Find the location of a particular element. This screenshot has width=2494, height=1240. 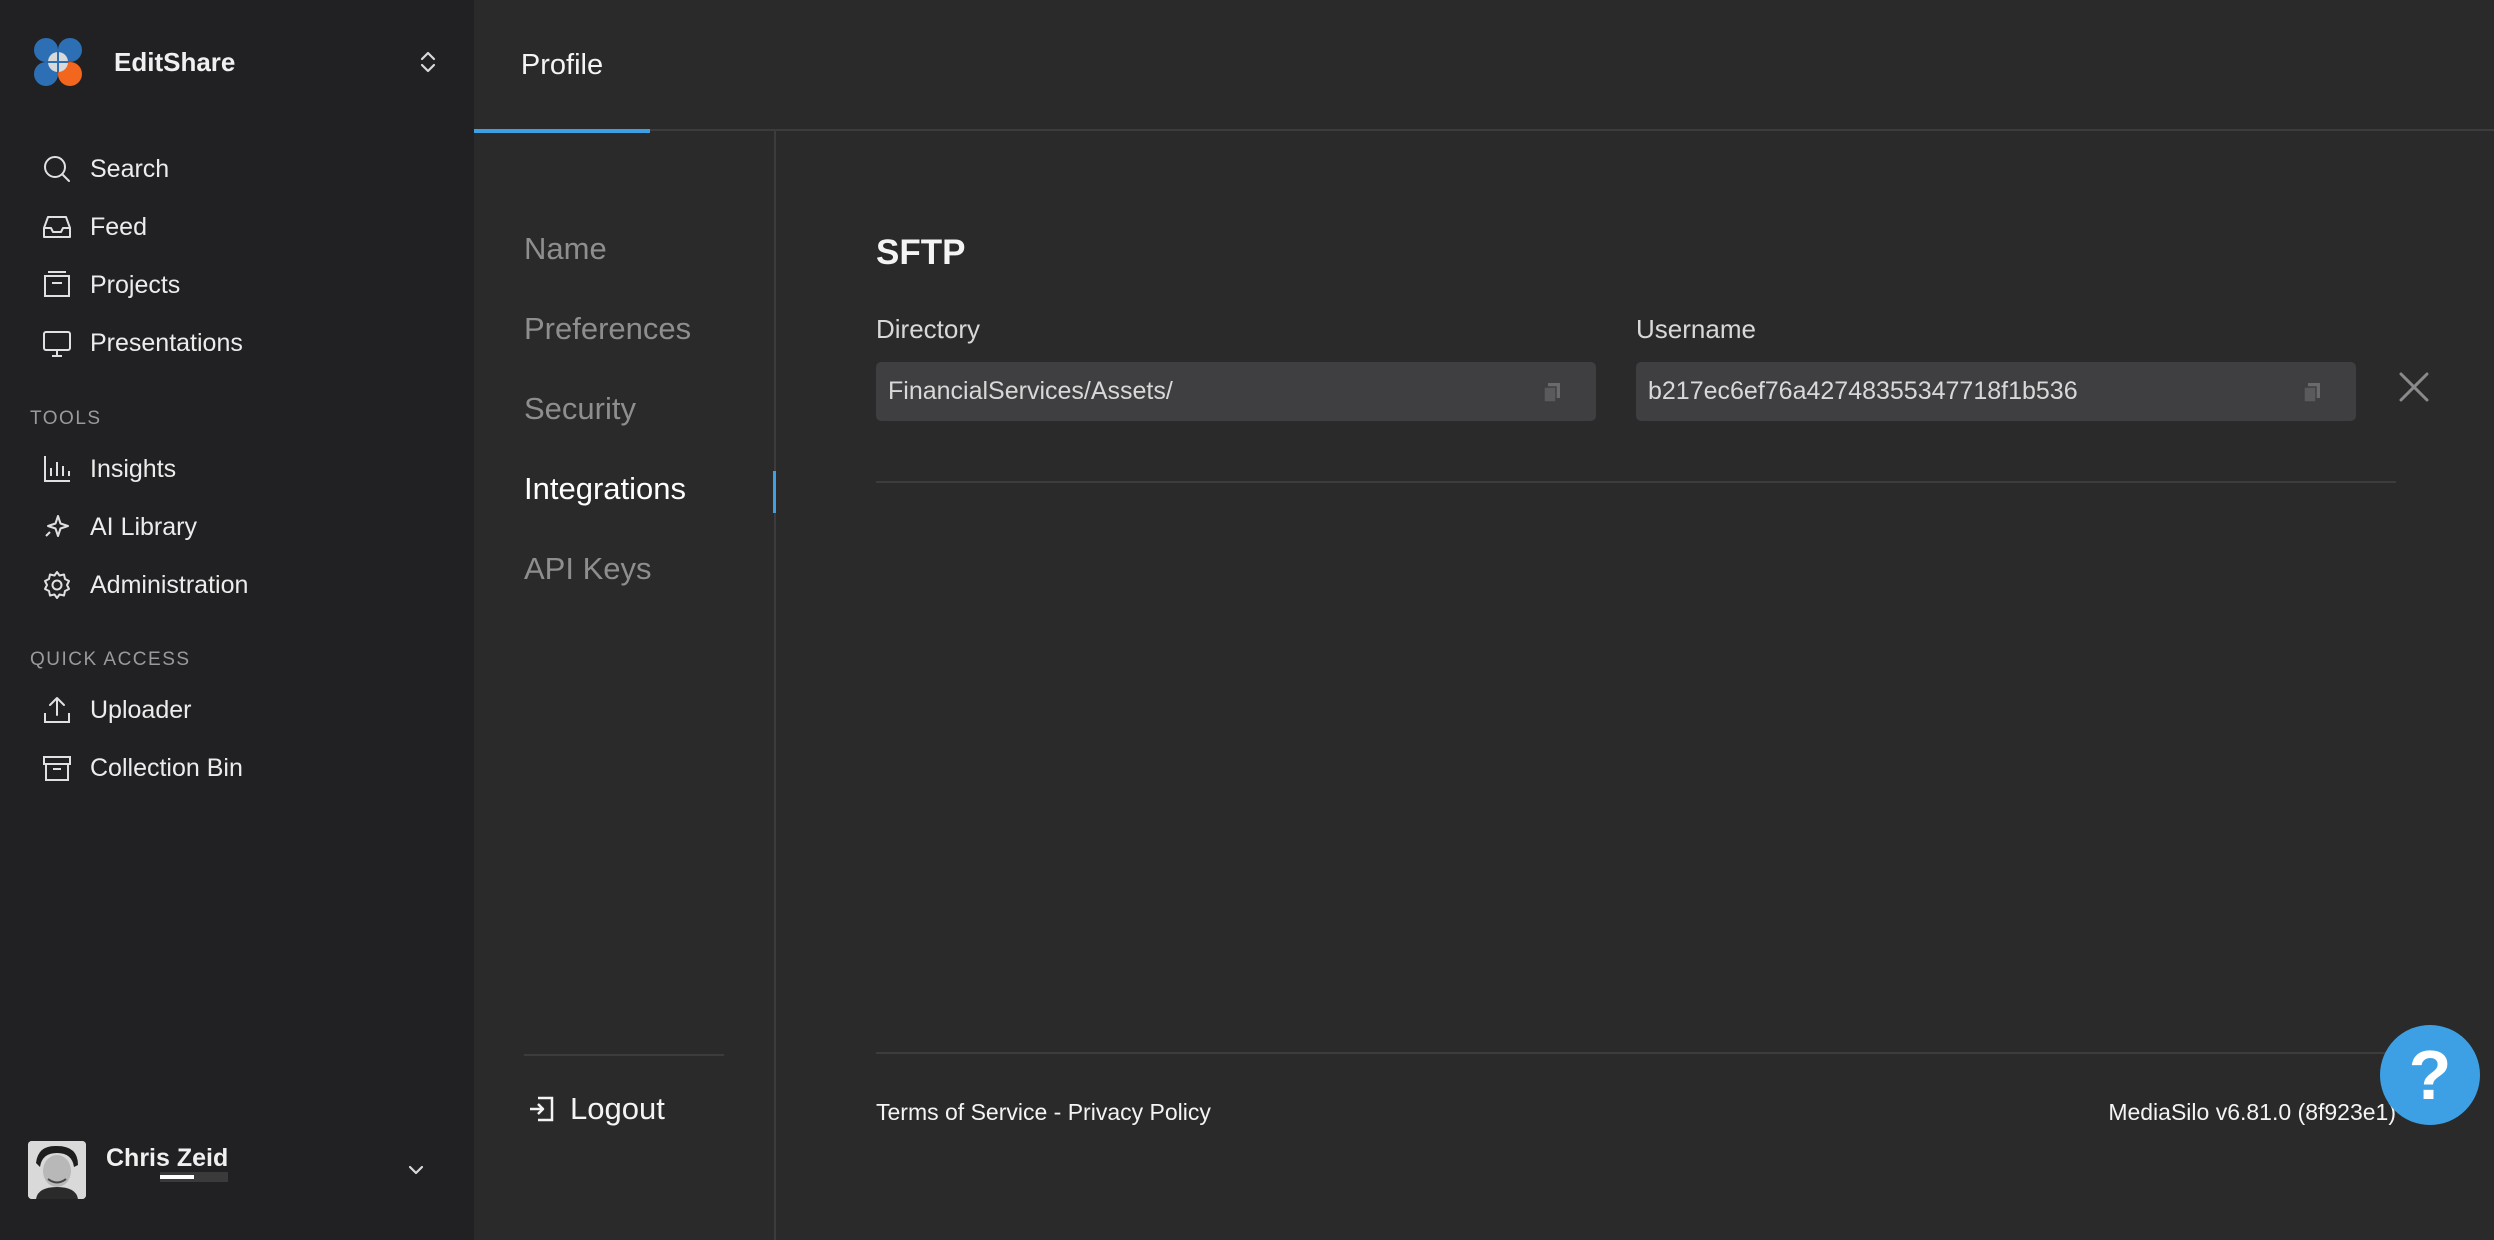

subnav-item-preferences: Preferences is located at coordinates (607, 329).